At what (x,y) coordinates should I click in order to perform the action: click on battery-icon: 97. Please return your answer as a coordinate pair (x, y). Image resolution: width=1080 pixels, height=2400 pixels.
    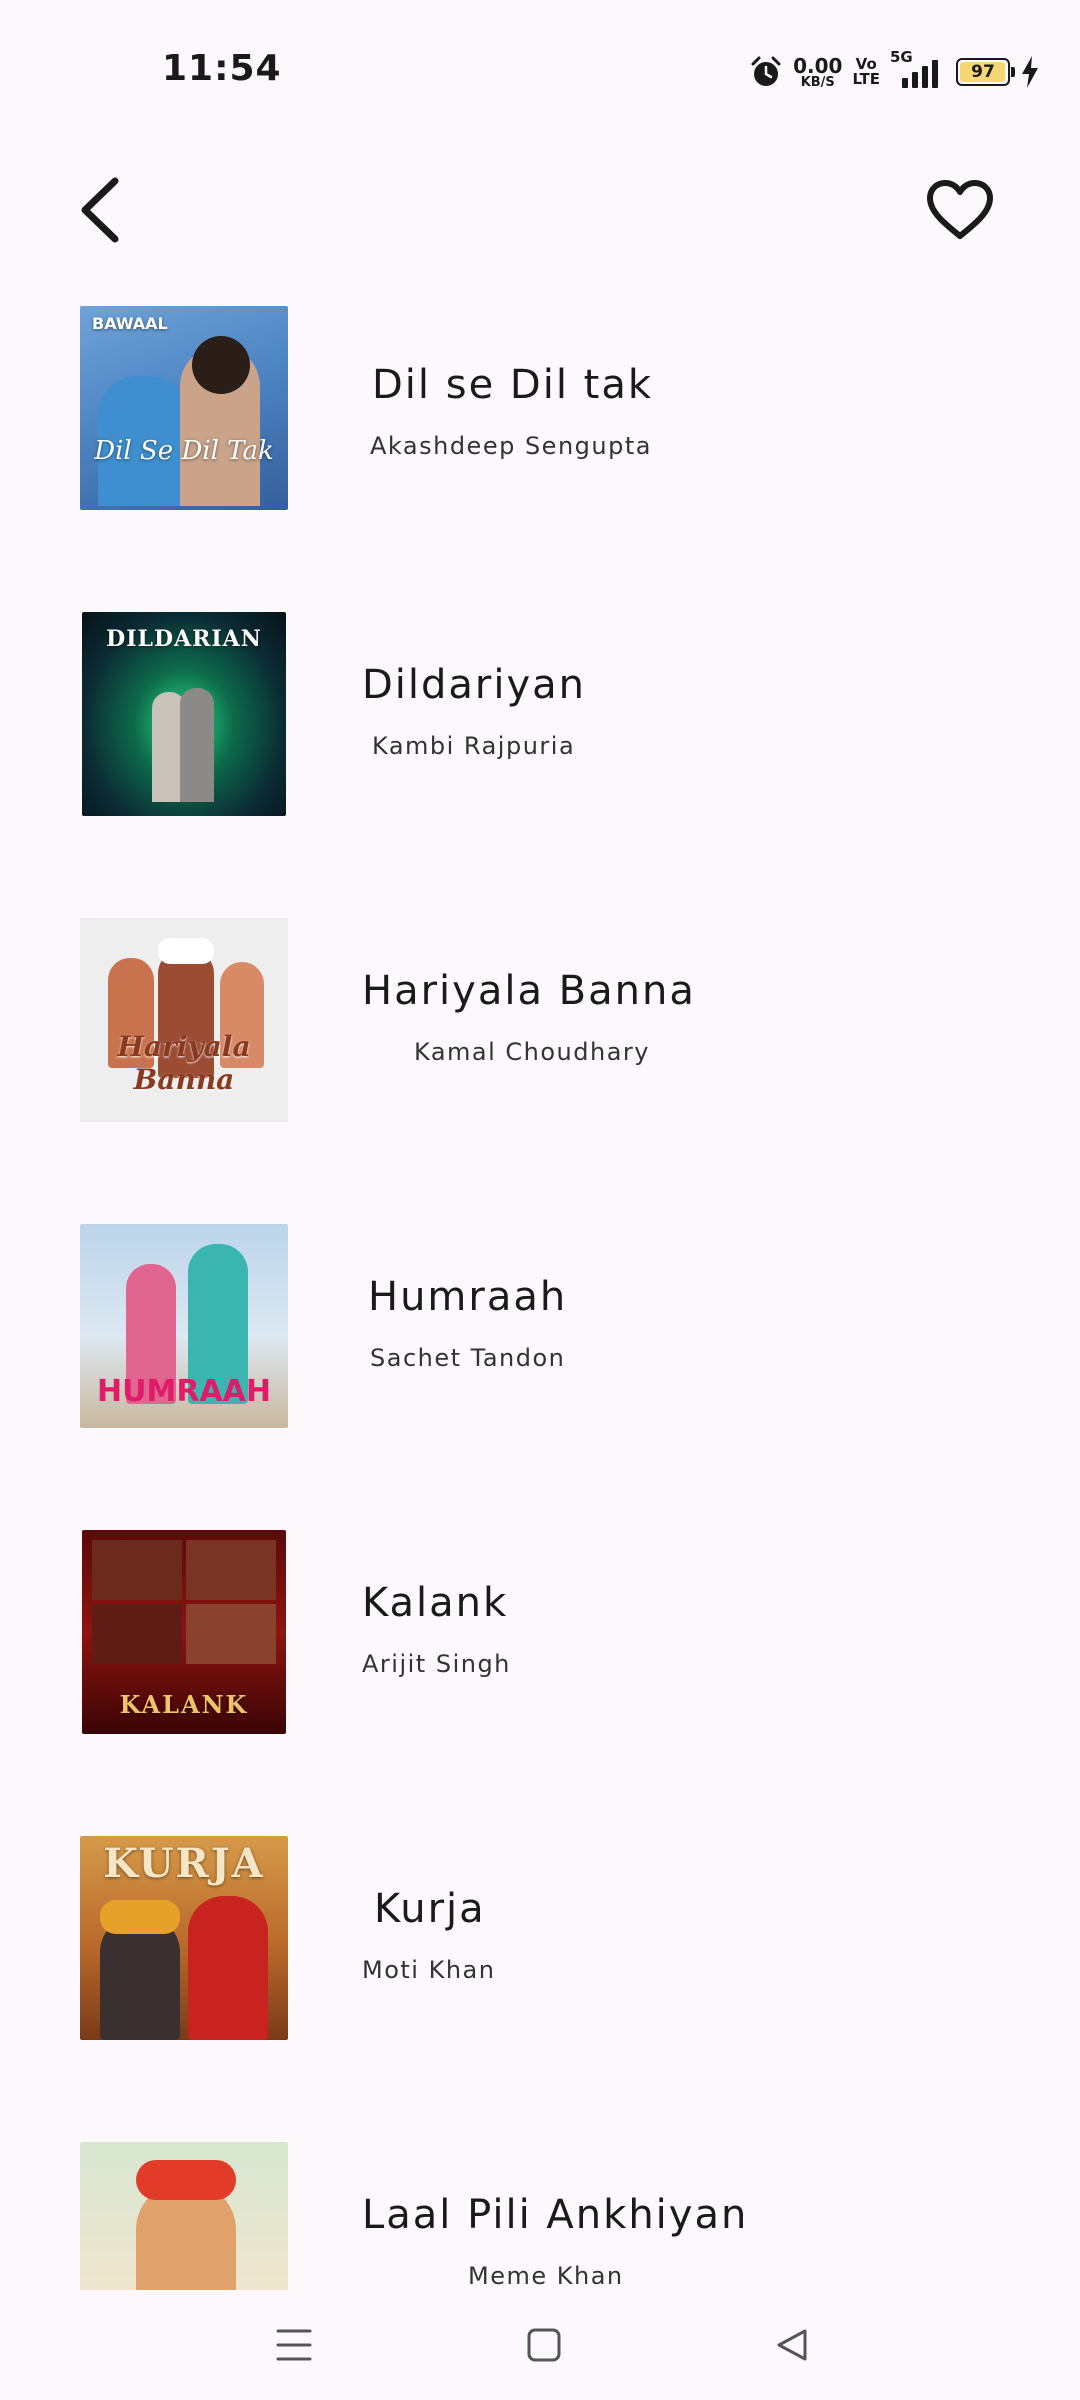
    Looking at the image, I should click on (985, 72).